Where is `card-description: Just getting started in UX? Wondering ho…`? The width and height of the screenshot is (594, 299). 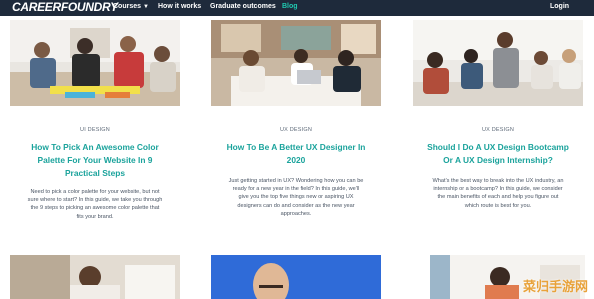 card-description: Just getting started in UX? Wondering ho… is located at coordinates (296, 197).